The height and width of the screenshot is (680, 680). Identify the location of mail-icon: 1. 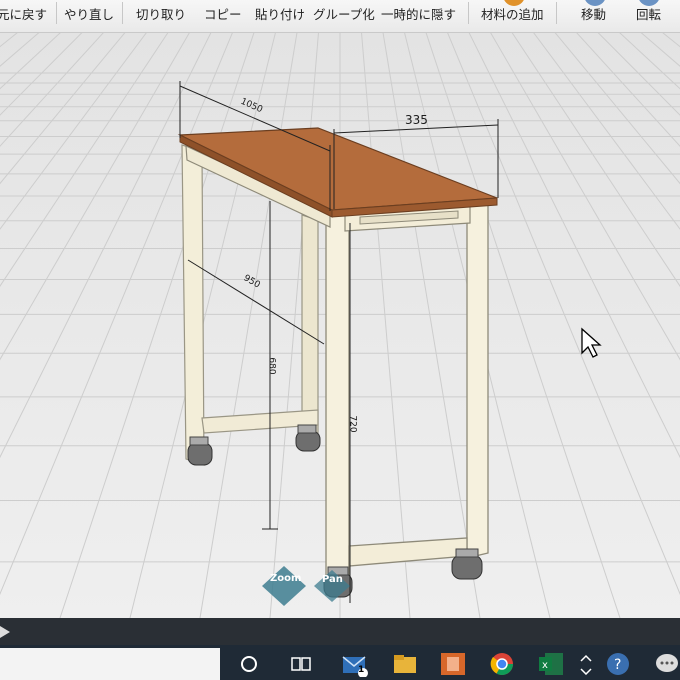
(355, 664).